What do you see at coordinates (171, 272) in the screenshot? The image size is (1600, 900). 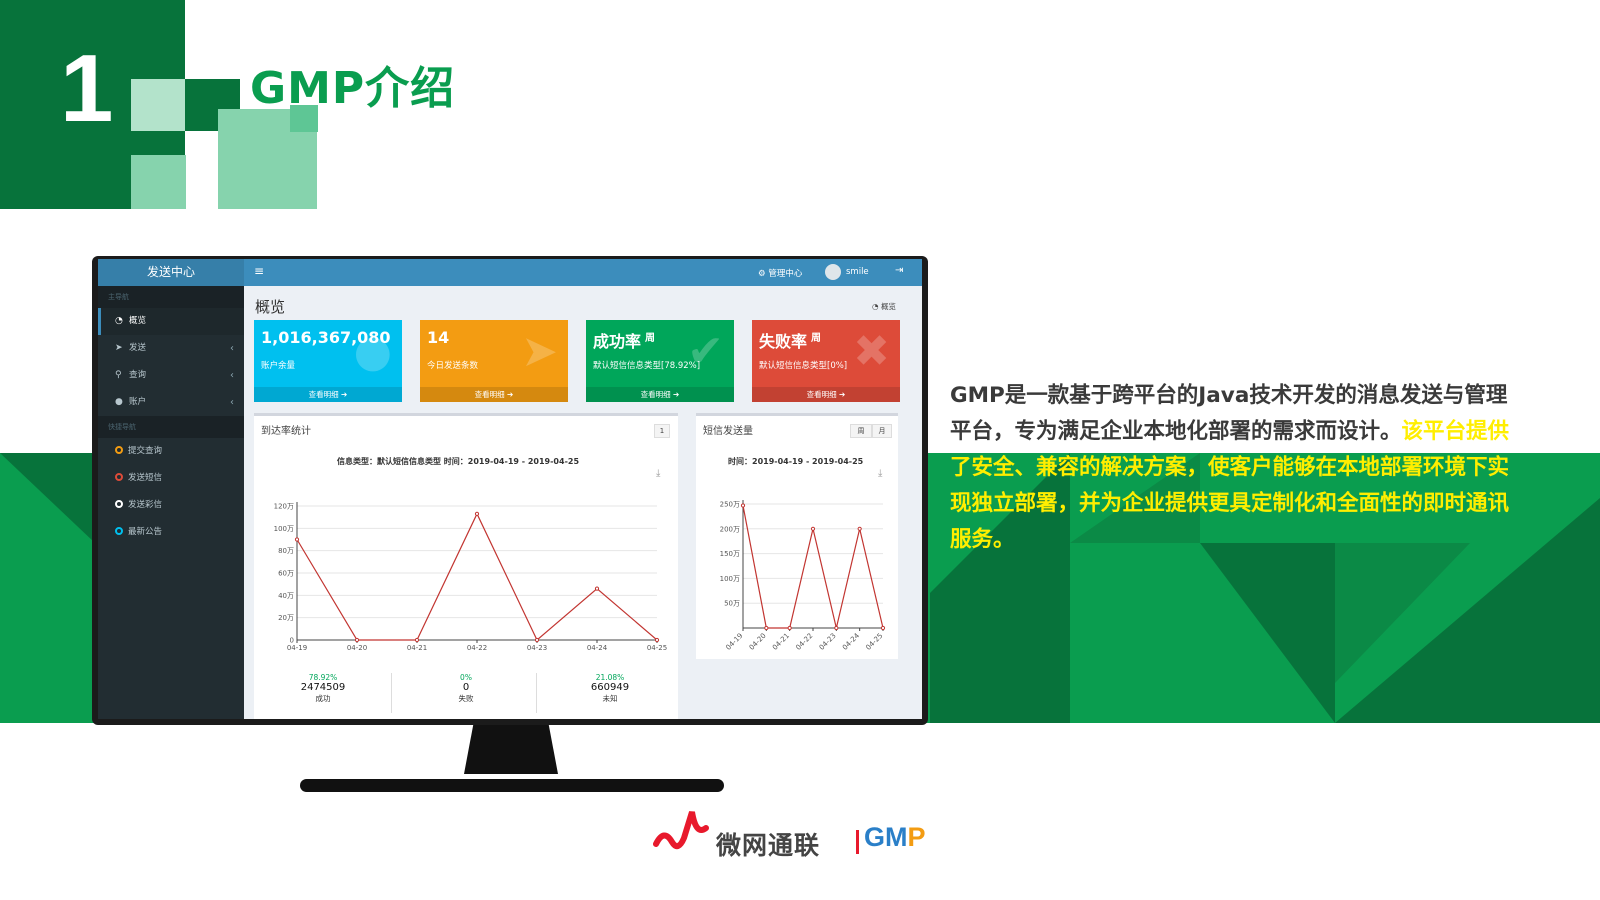 I see `brand-logo: 发送中心` at bounding box center [171, 272].